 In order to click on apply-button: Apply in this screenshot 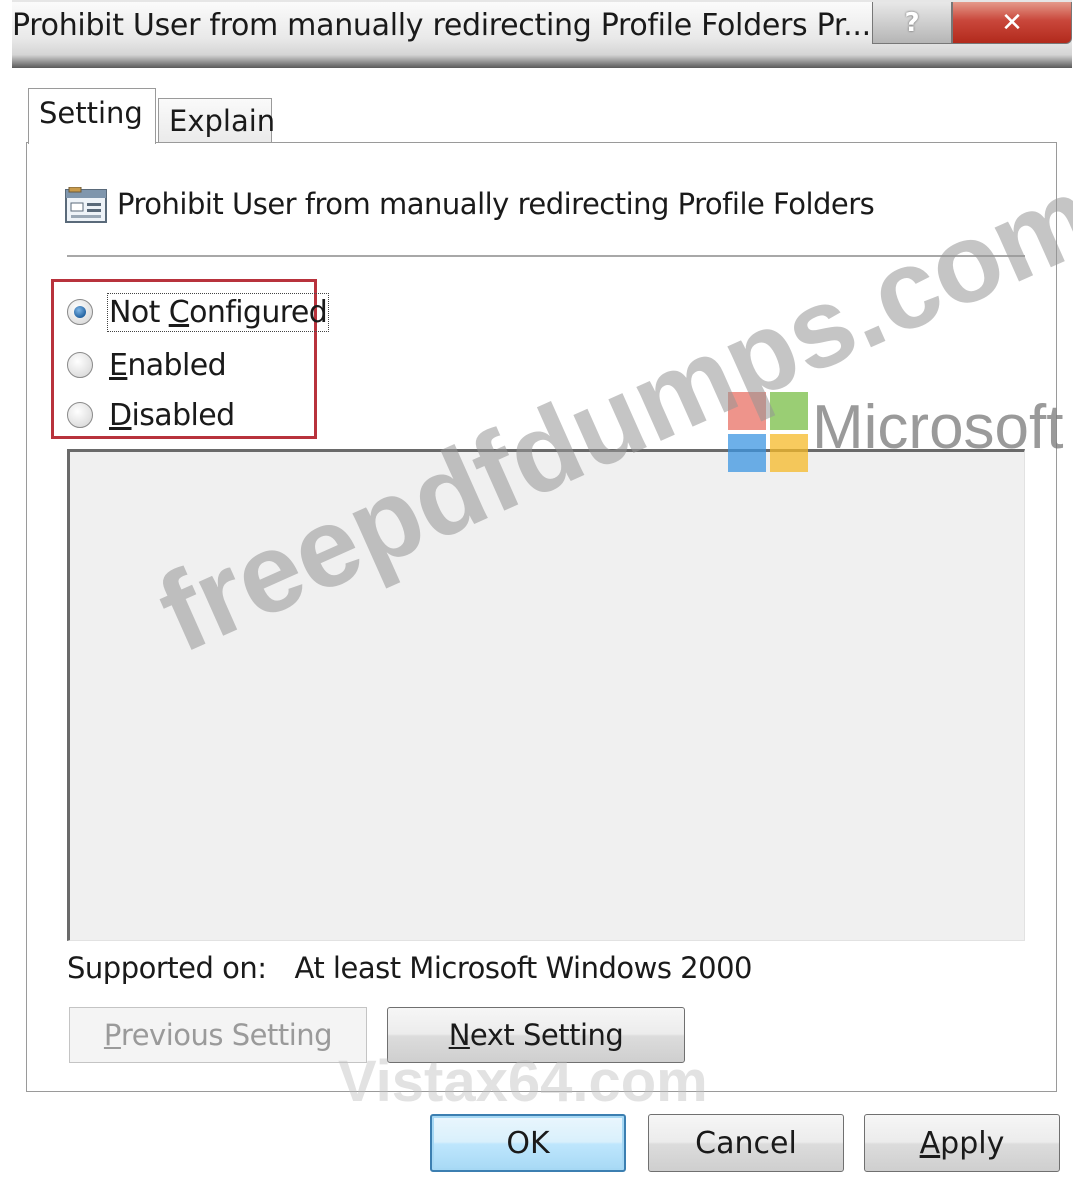, I will do `click(962, 1143)`.